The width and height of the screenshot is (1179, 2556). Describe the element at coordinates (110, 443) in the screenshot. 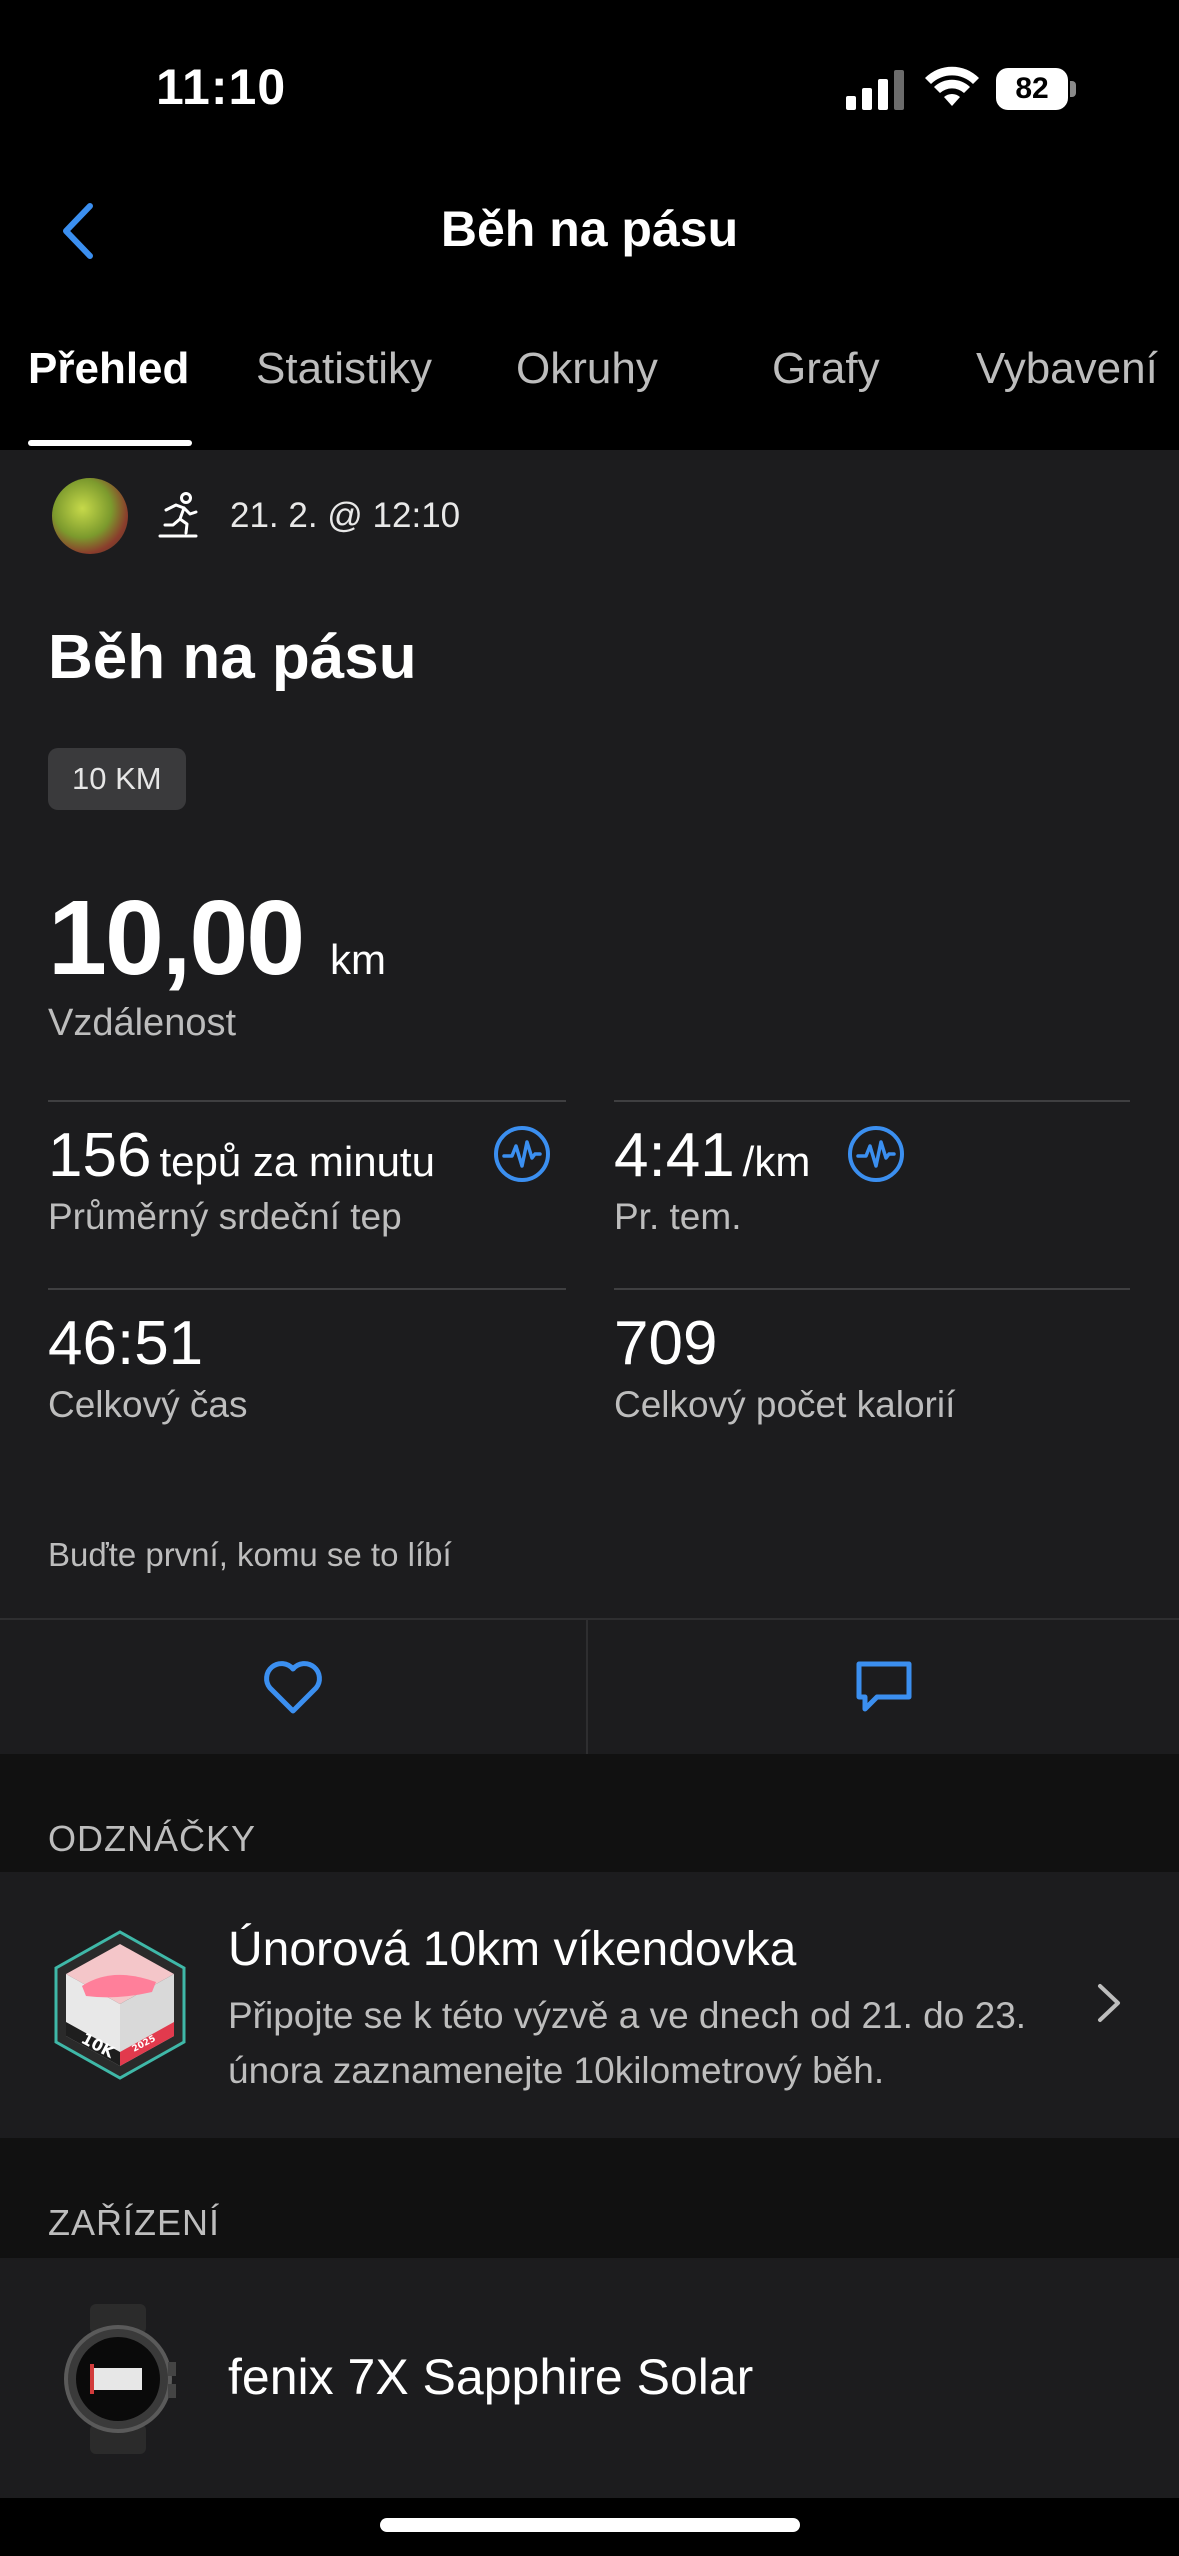

I see `active-tab-indicator` at that location.